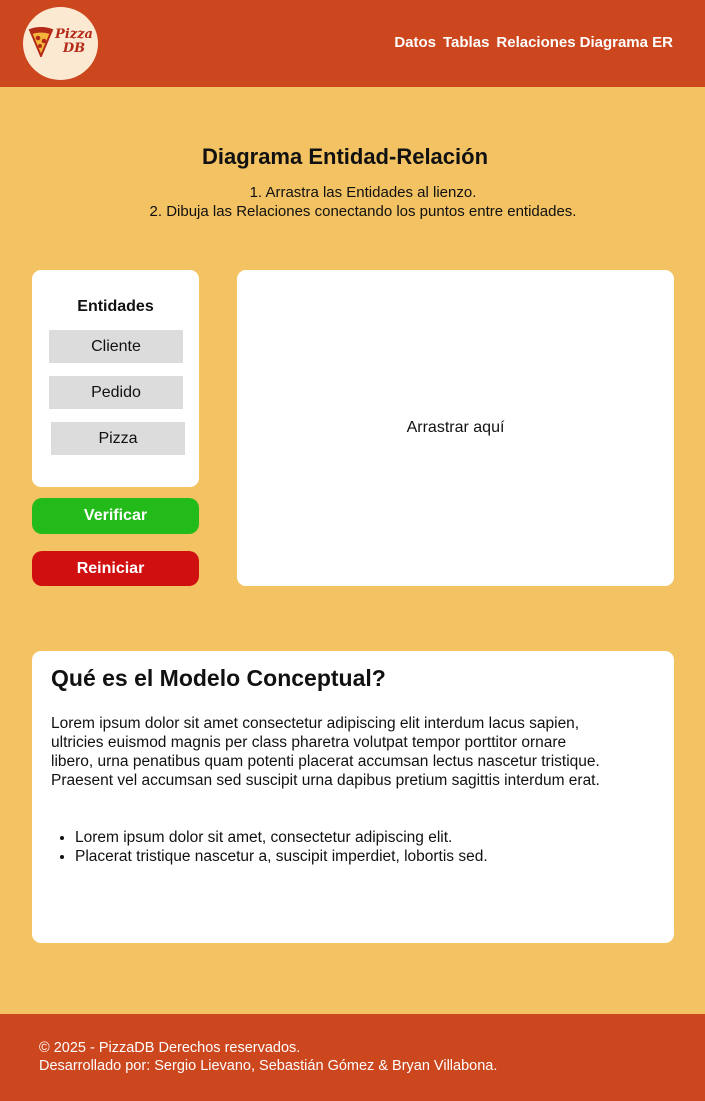 This screenshot has width=705, height=1101. Describe the element at coordinates (115, 306) in the screenshot. I see `entities-panel-title: Entidades` at that location.